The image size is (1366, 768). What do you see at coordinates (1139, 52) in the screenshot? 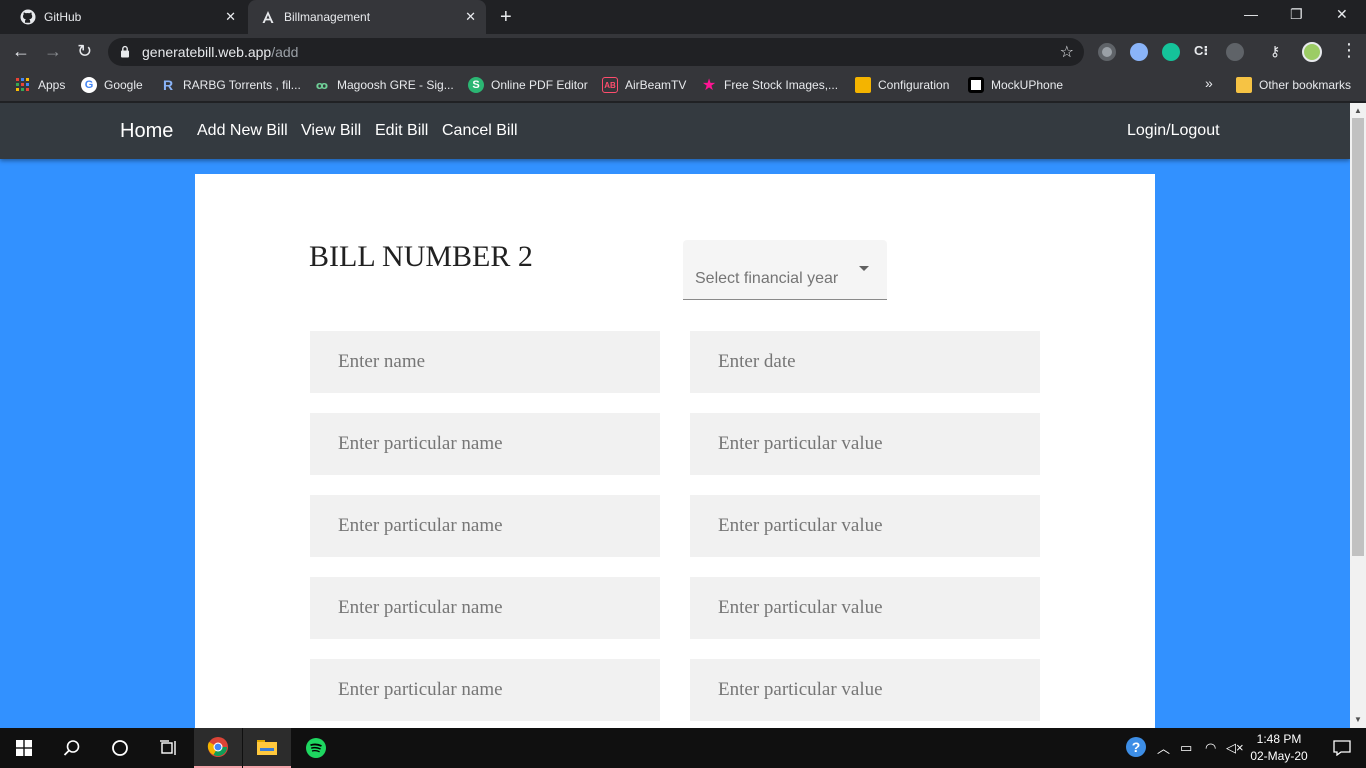
I see `extension-circle-icon` at bounding box center [1139, 52].